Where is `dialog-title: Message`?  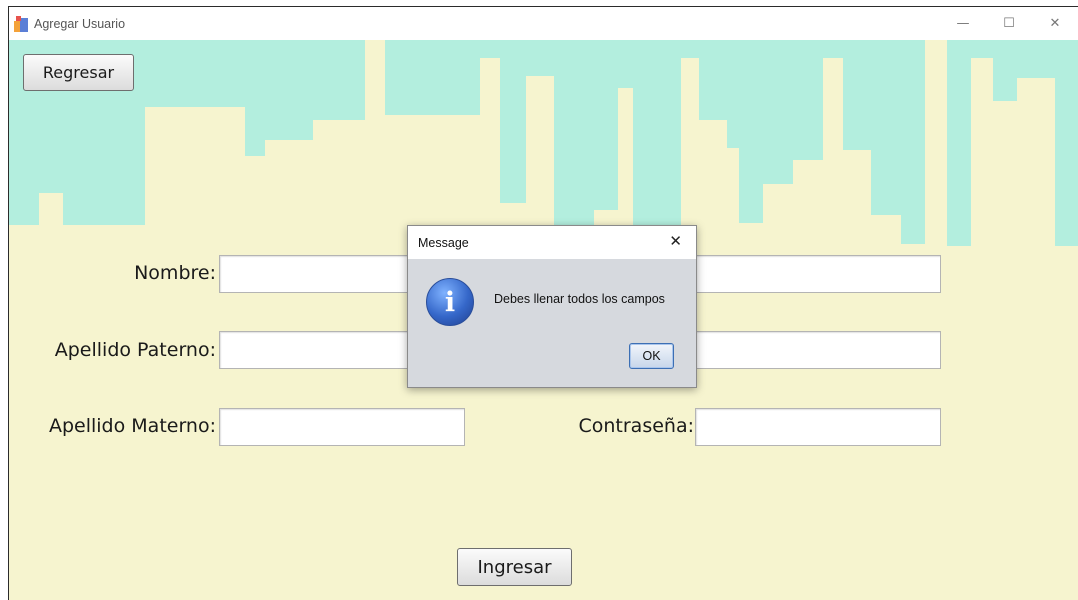
dialog-title: Message is located at coordinates (443, 242).